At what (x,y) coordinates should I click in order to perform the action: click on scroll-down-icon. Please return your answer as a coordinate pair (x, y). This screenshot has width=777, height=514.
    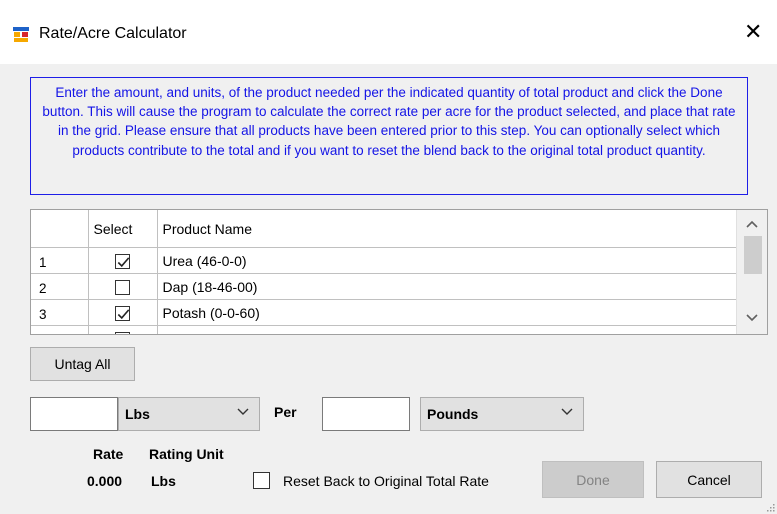
    Looking at the image, I should click on (752, 318).